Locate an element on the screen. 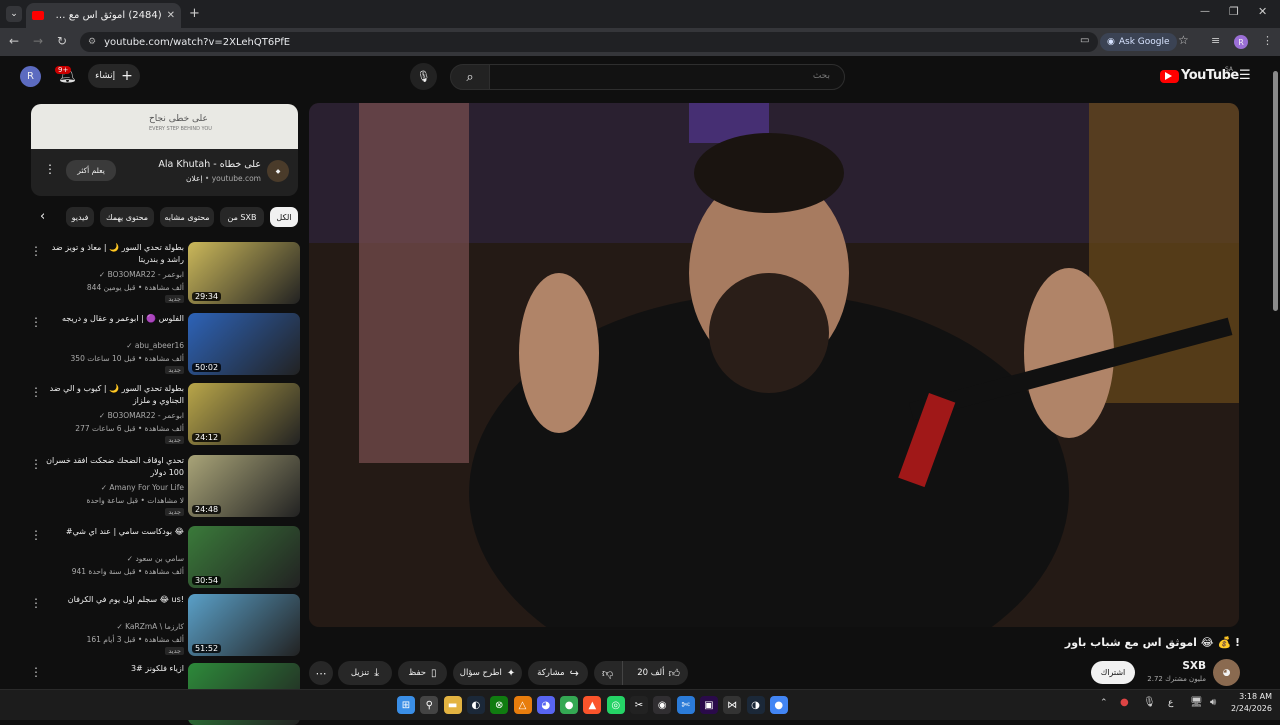 This screenshot has height=725, width=1280. download-button: تنزيل ⤓ is located at coordinates (365, 673).